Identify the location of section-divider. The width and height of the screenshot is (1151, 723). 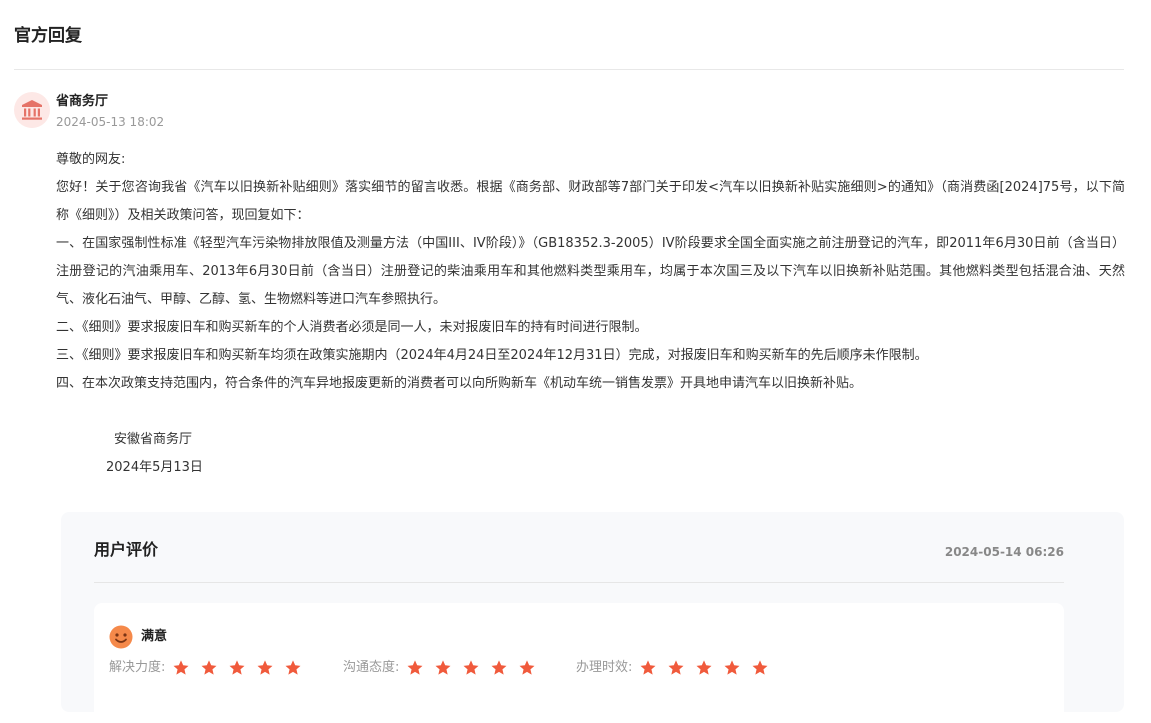
(569, 69).